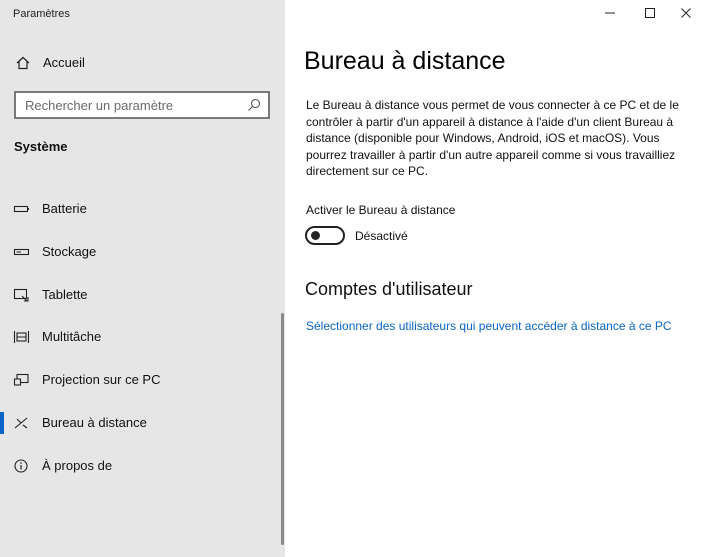 This screenshot has width=706, height=557. I want to click on search-box, so click(142, 105).